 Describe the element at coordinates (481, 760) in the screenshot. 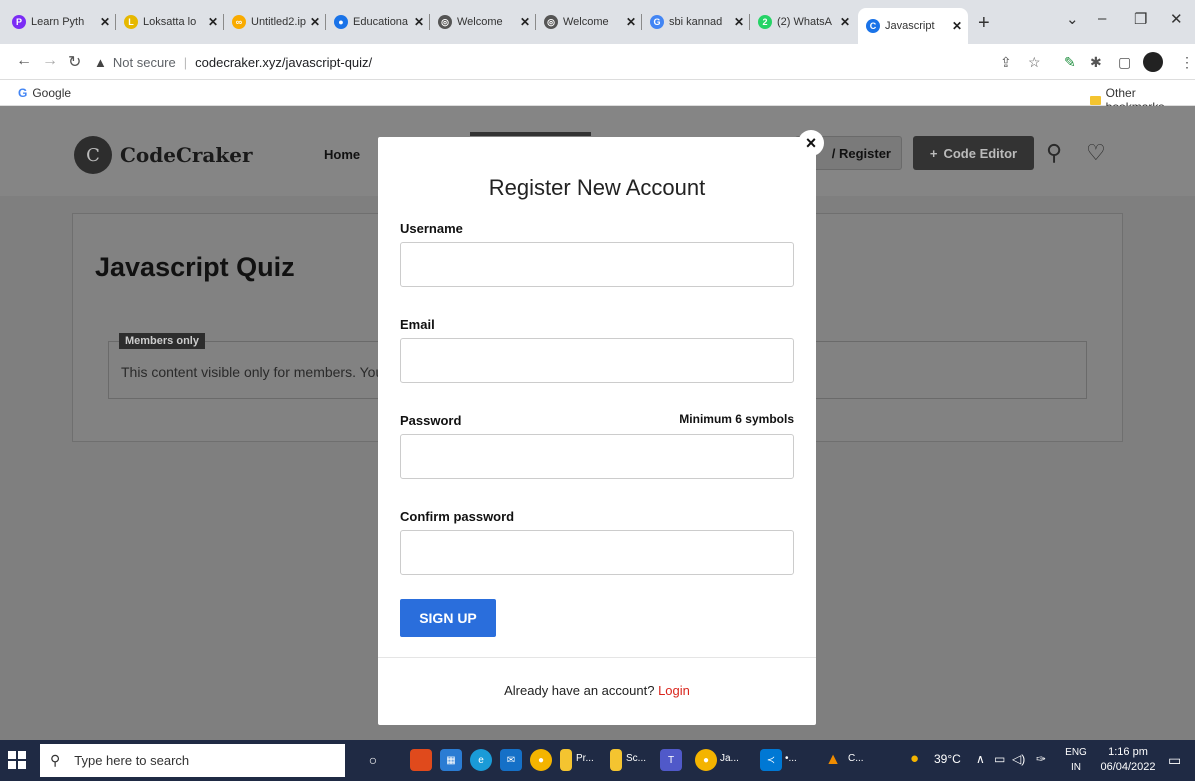

I see `edge-icon: e` at that location.